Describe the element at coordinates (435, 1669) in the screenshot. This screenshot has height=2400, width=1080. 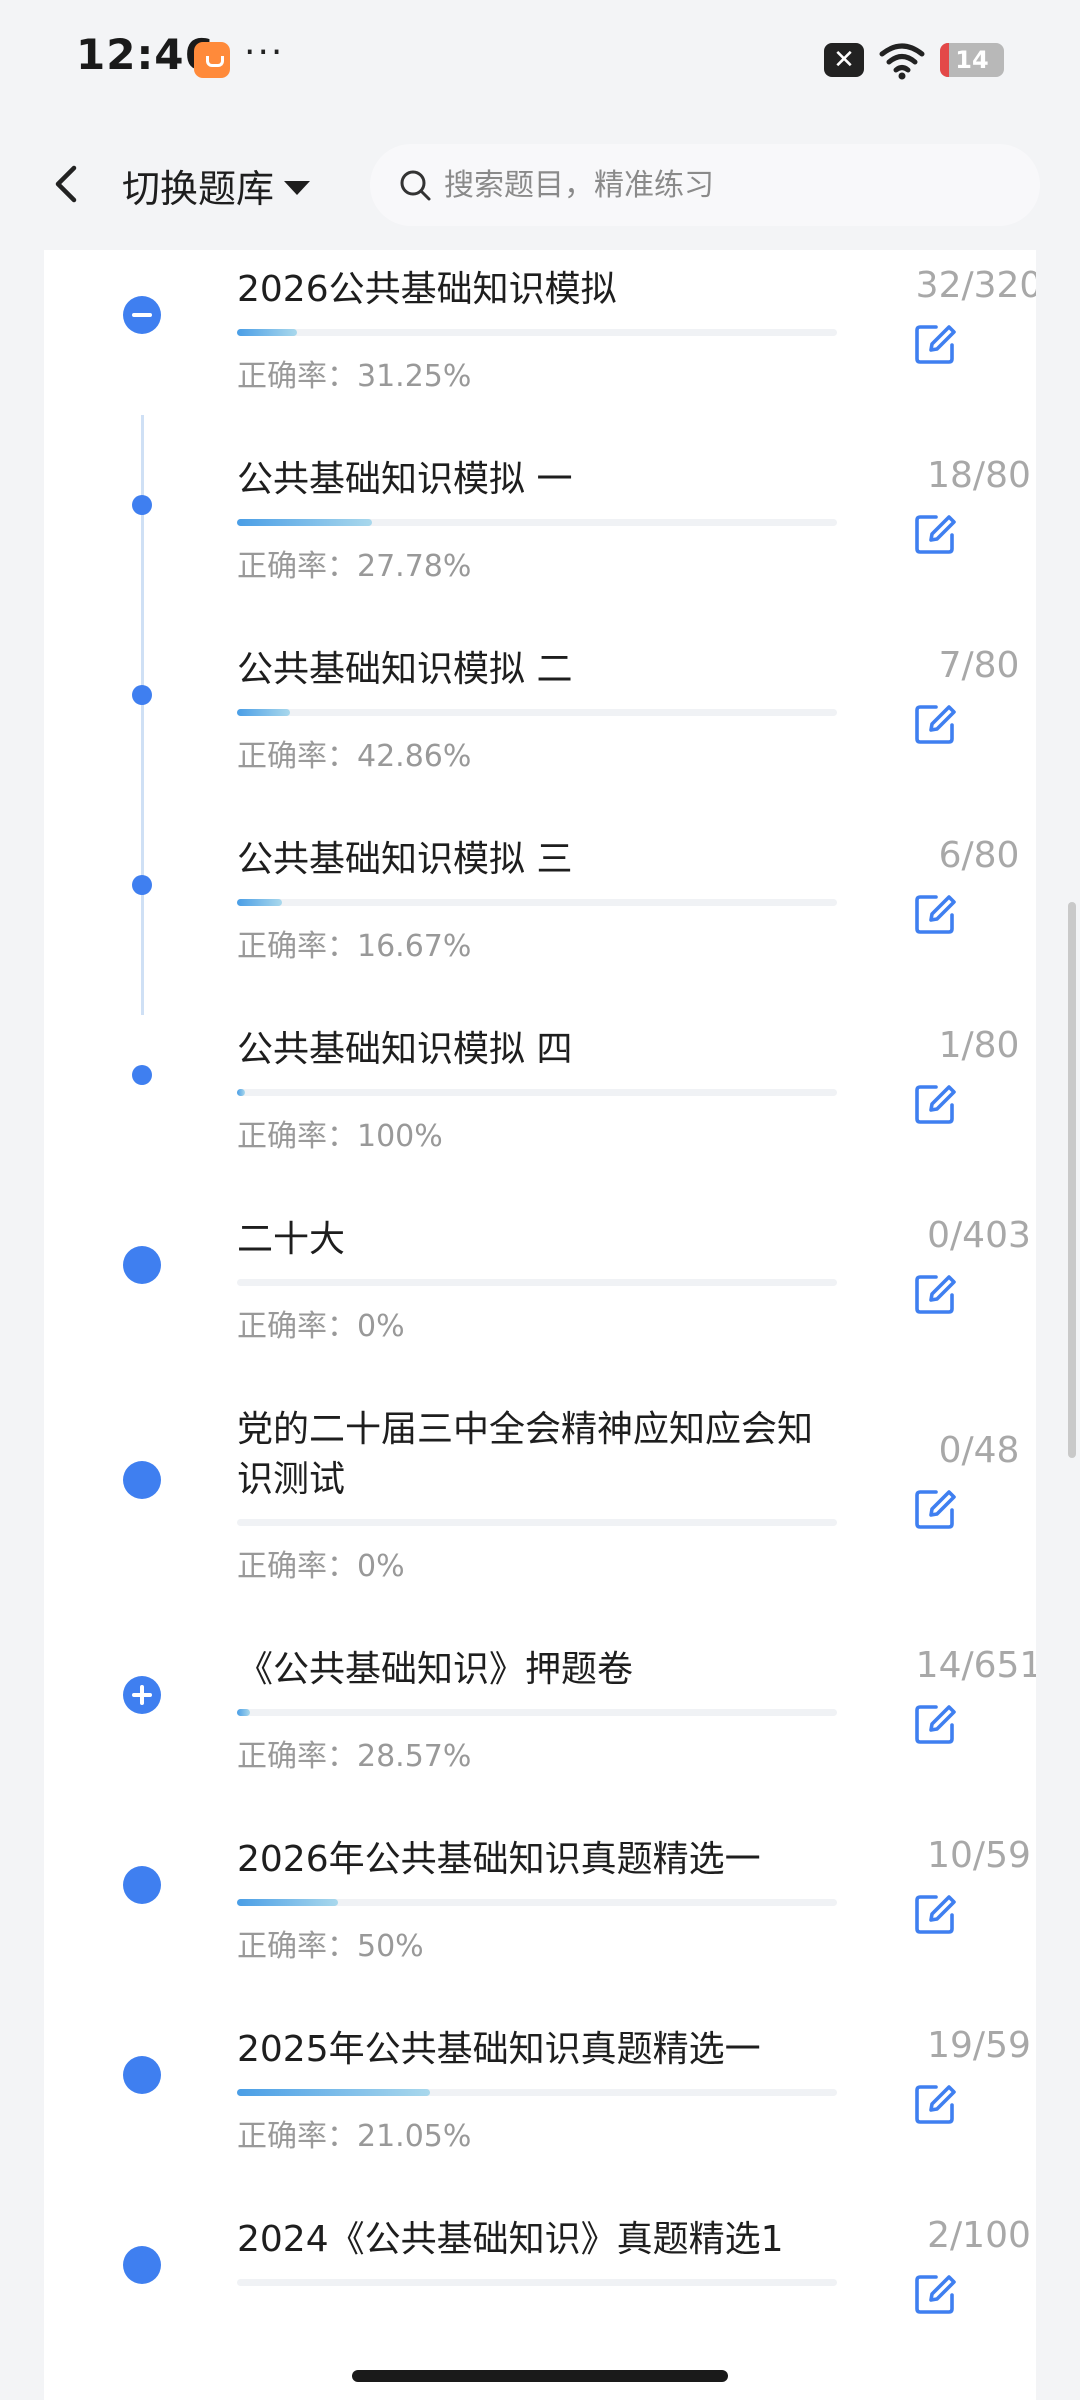
I see `item-title: 《公共基础知识》押题卷` at that location.